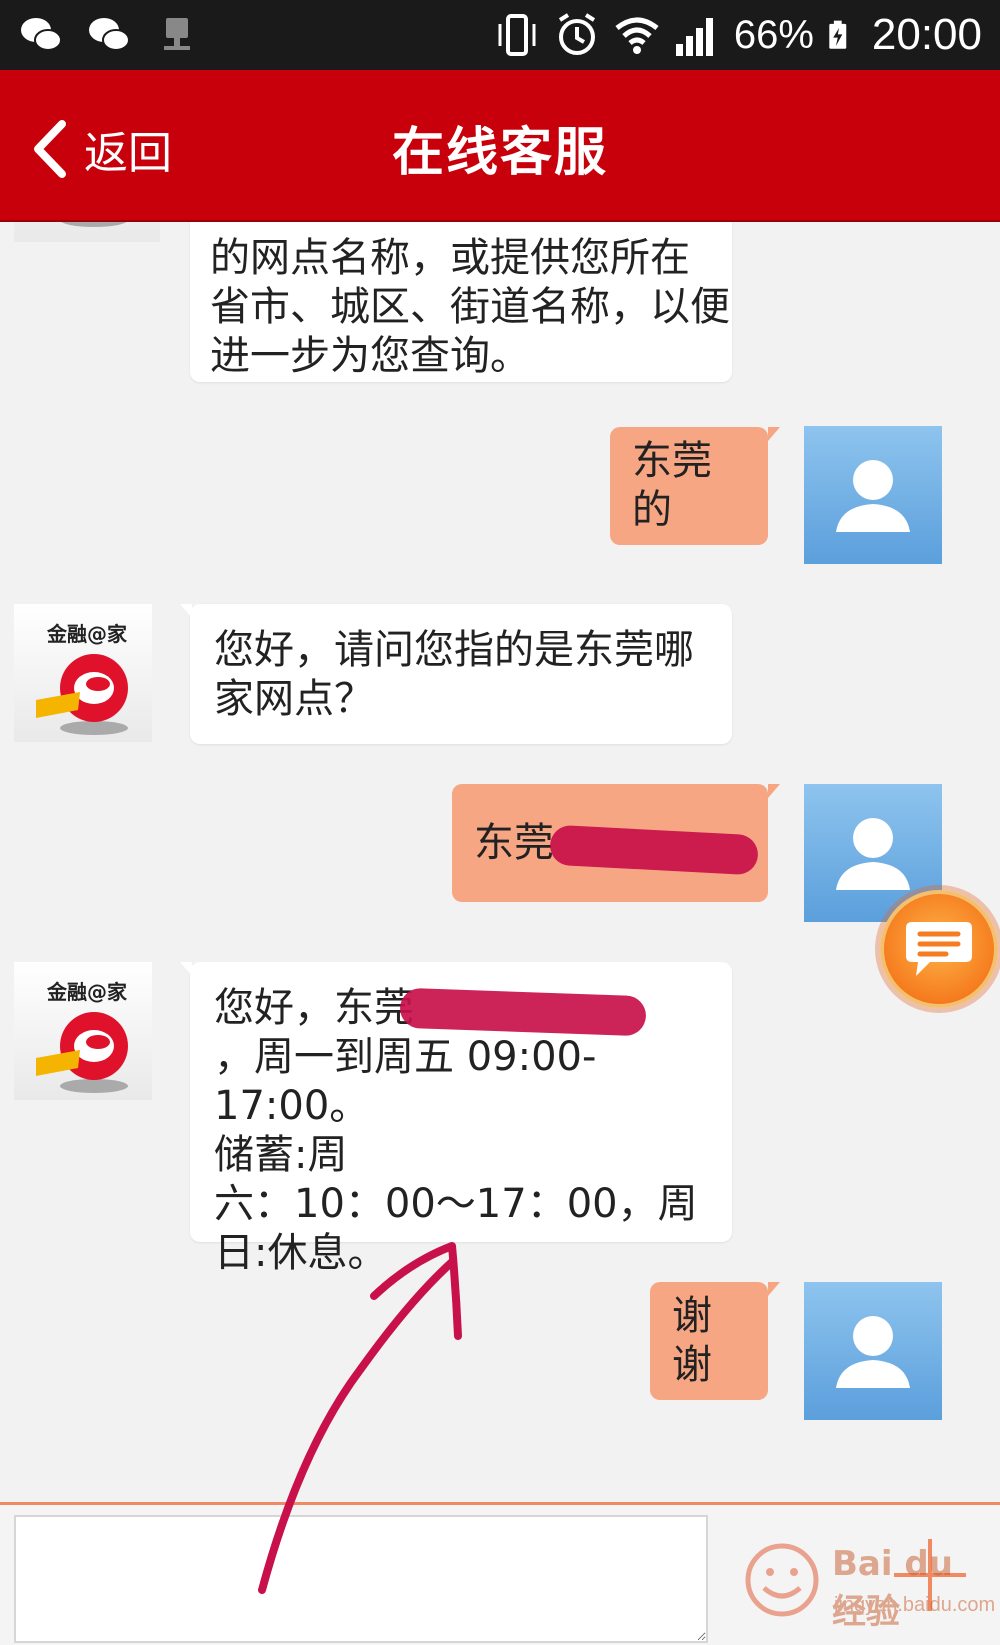 This screenshot has height=1645, width=1000. I want to click on agent-message-bubble: 您好，请问您指的是东莞哪 家网点？, so click(456, 674).